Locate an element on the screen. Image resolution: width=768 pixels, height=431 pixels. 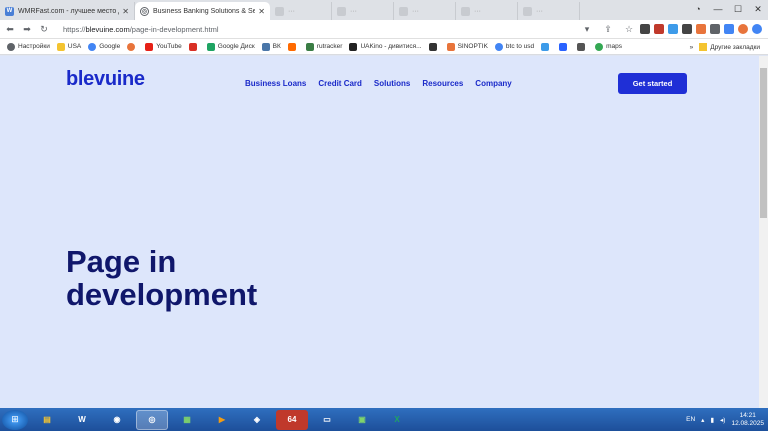
puzzle-icon is located at coordinates (715, 29).